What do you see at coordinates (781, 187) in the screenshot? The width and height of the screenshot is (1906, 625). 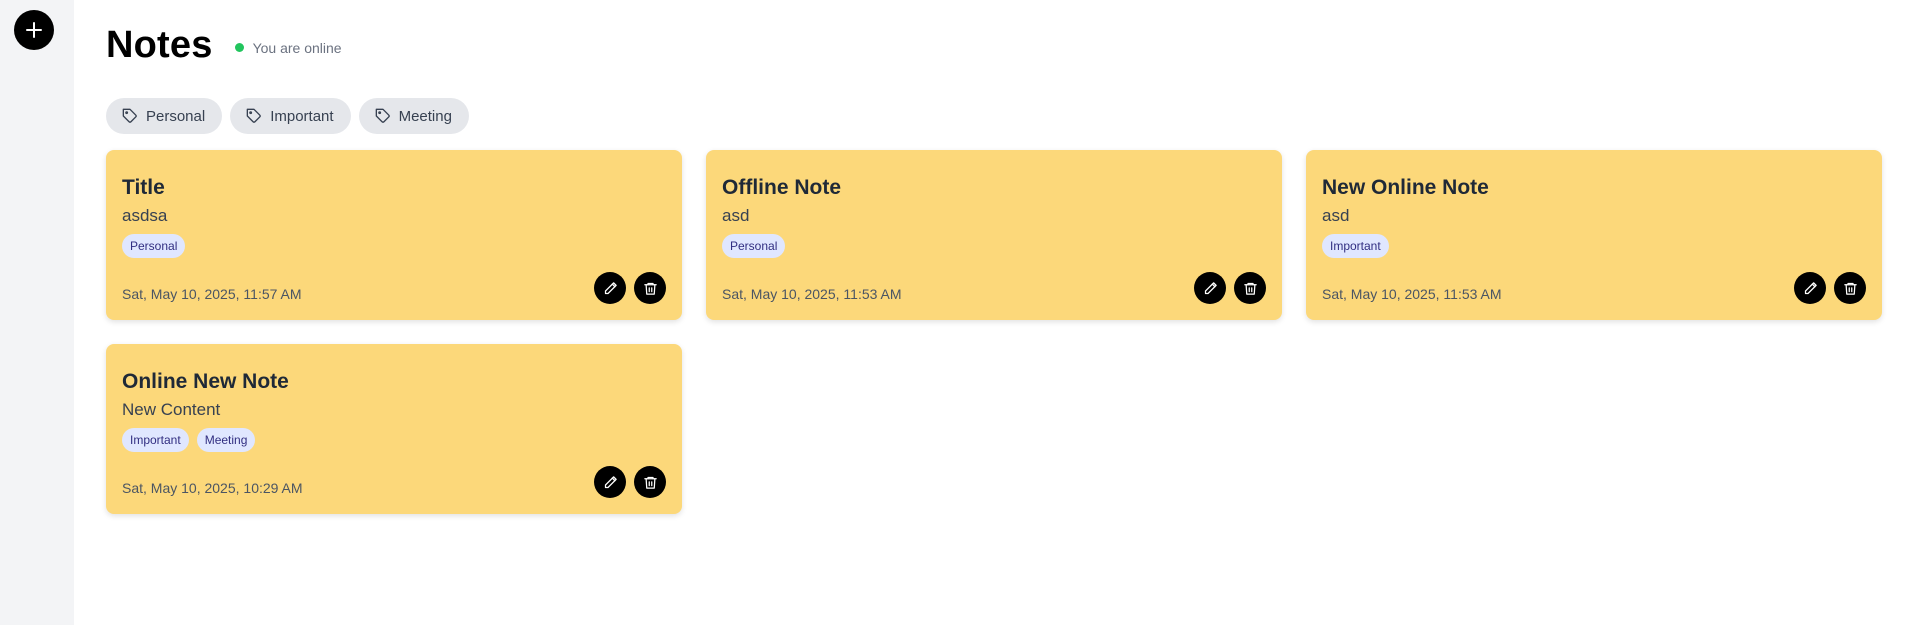 I see `note-title: Offline Note` at bounding box center [781, 187].